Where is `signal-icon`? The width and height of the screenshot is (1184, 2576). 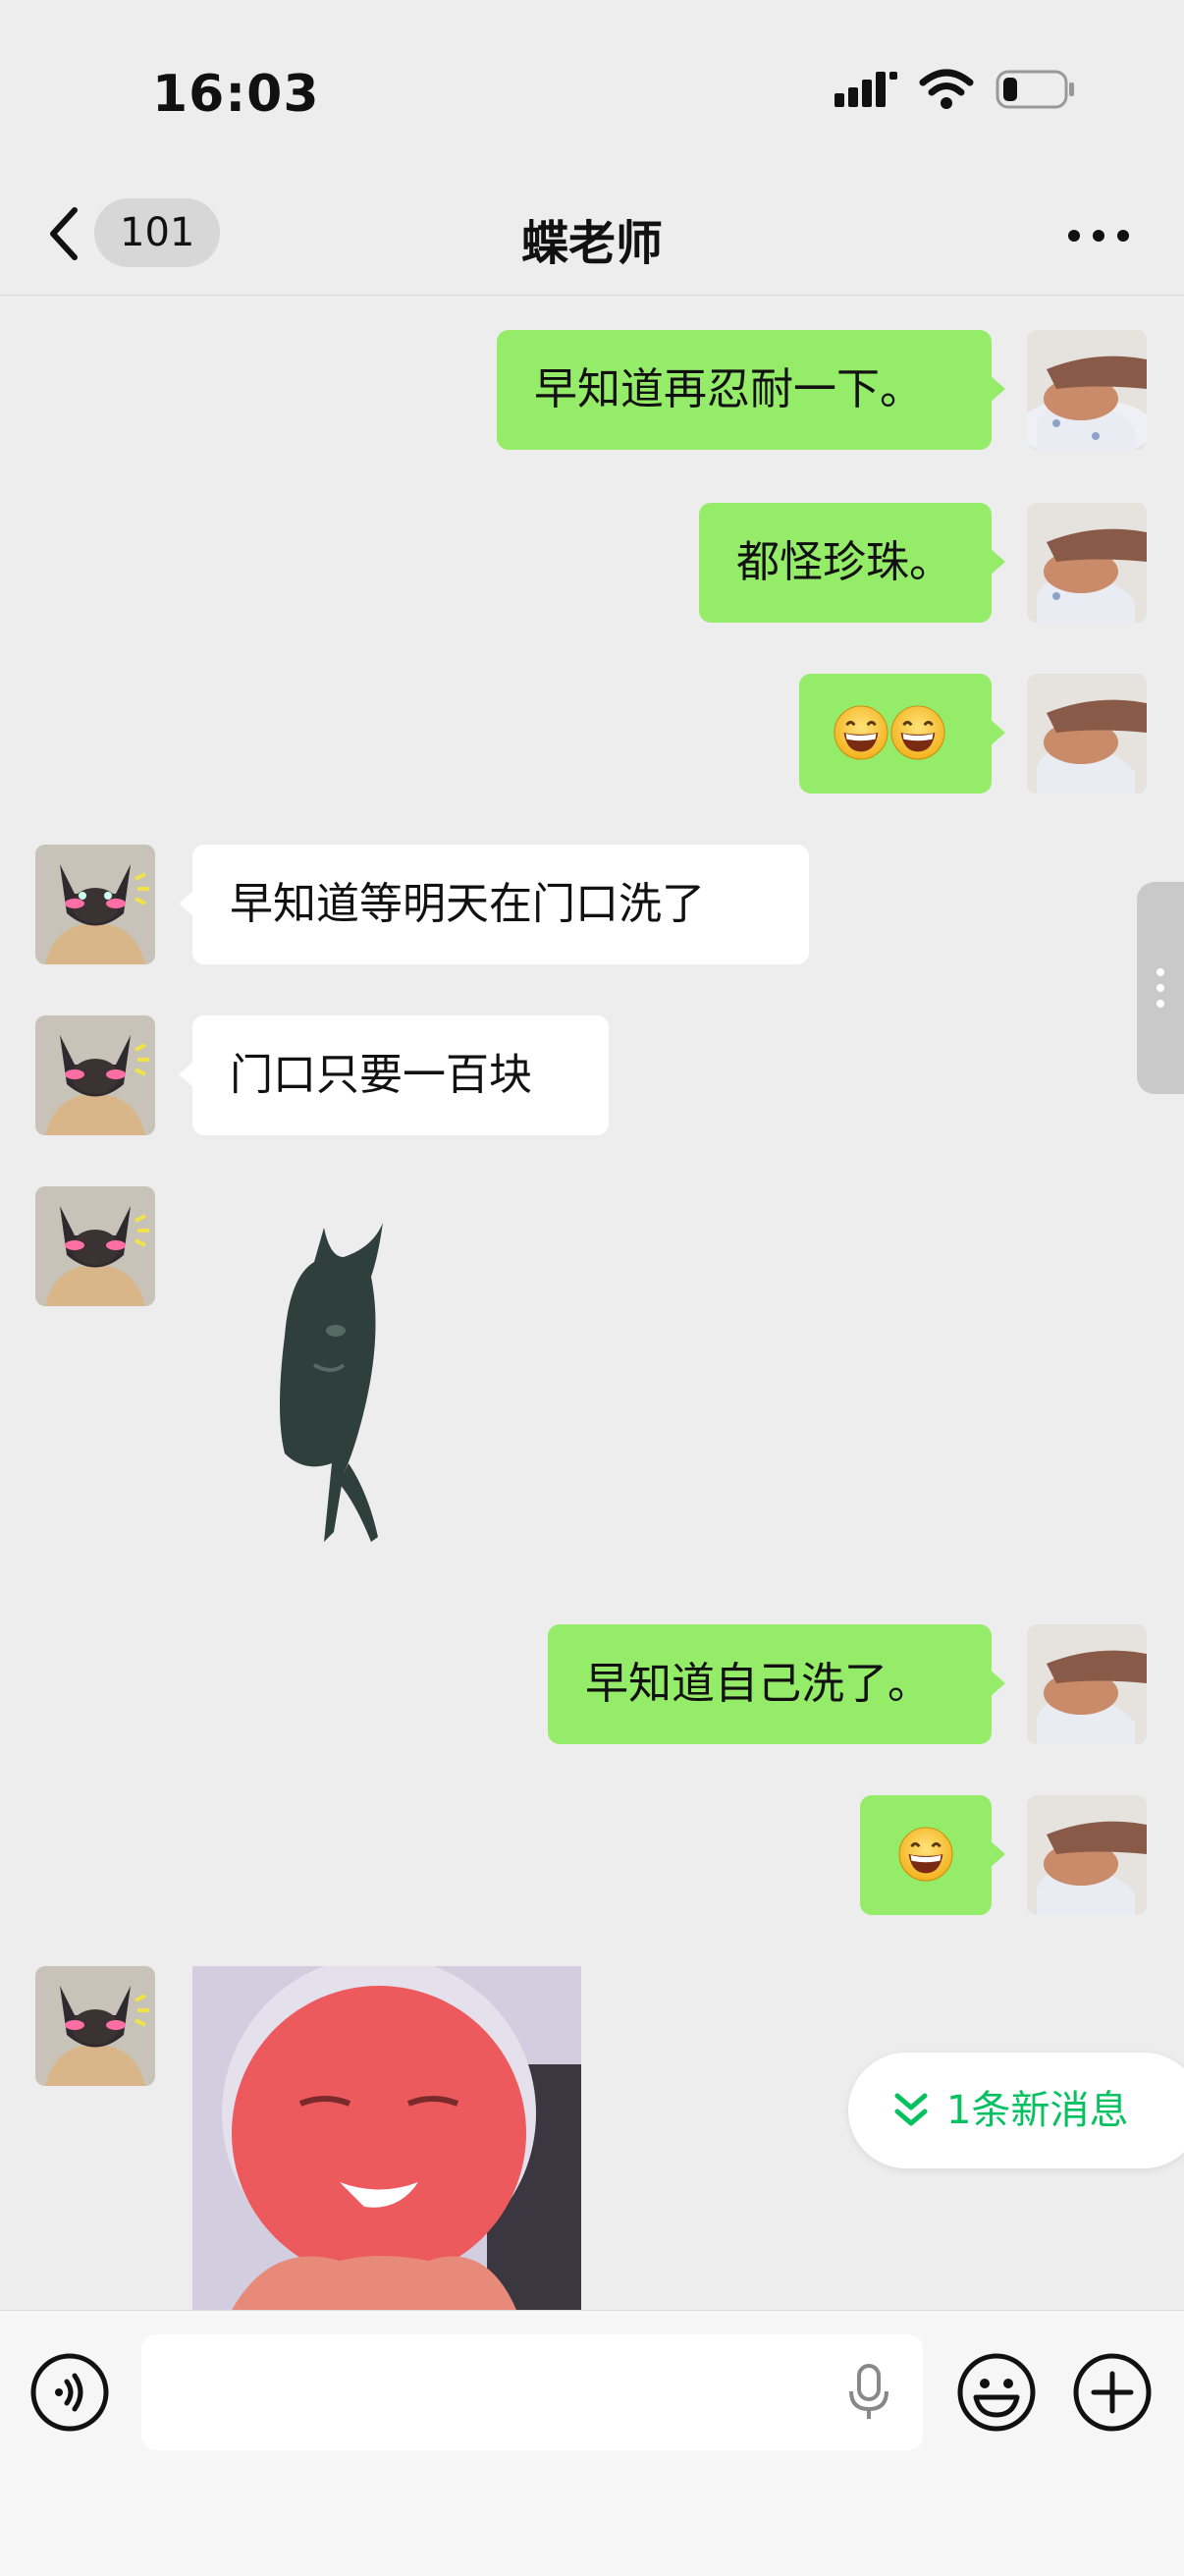
signal-icon is located at coordinates (865, 89).